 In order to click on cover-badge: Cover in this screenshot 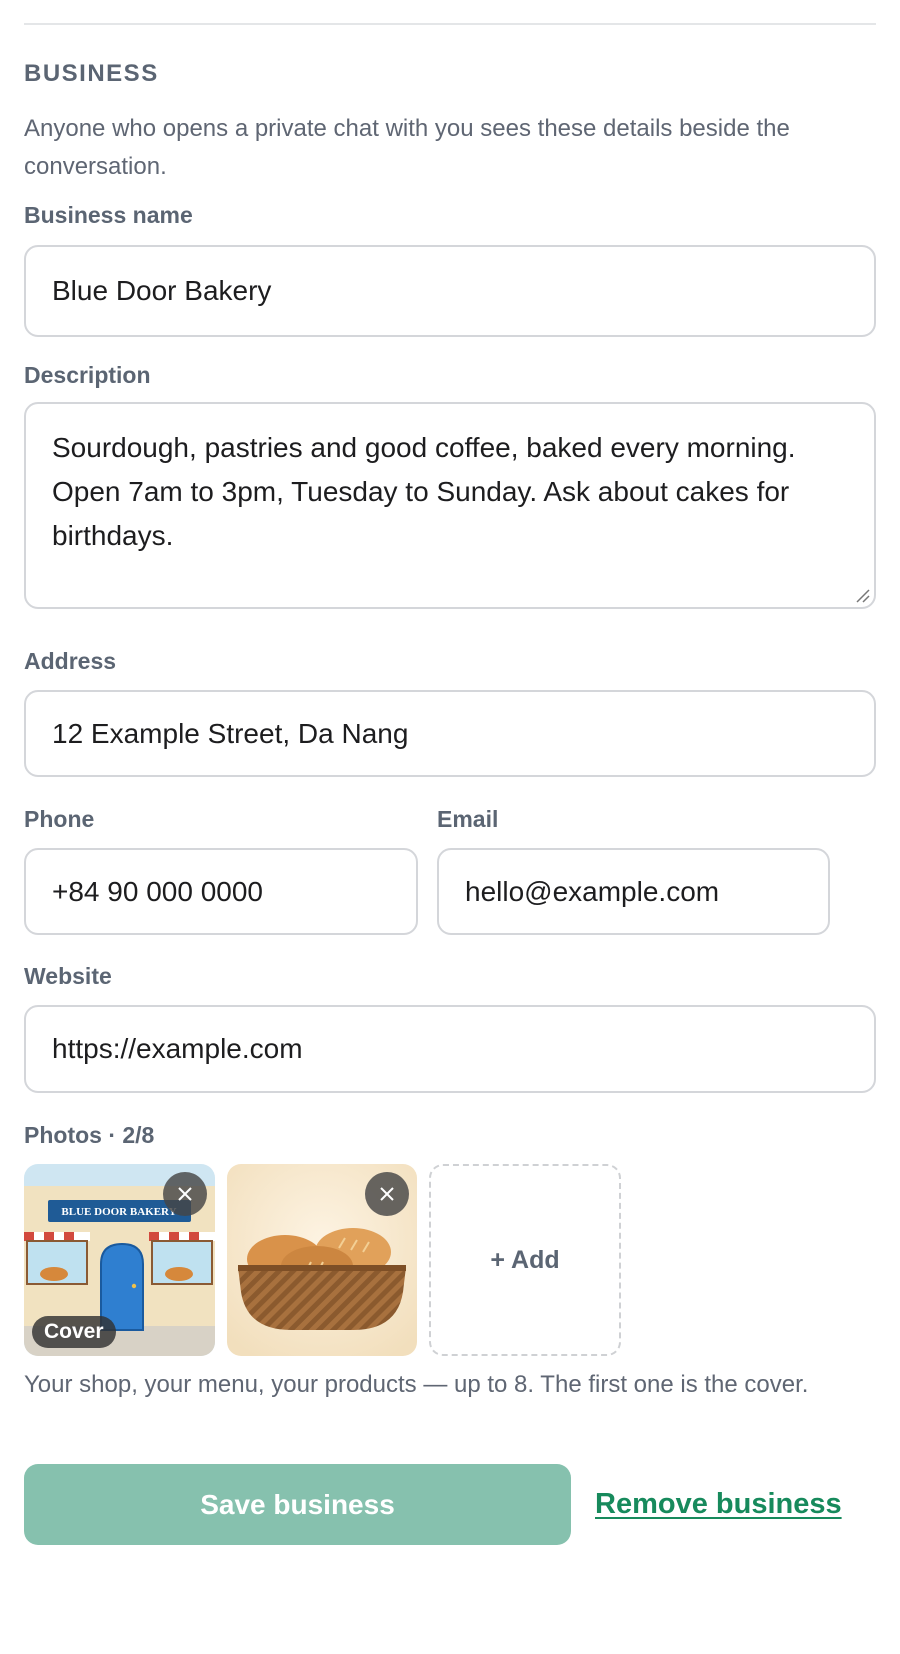, I will do `click(74, 1332)`.